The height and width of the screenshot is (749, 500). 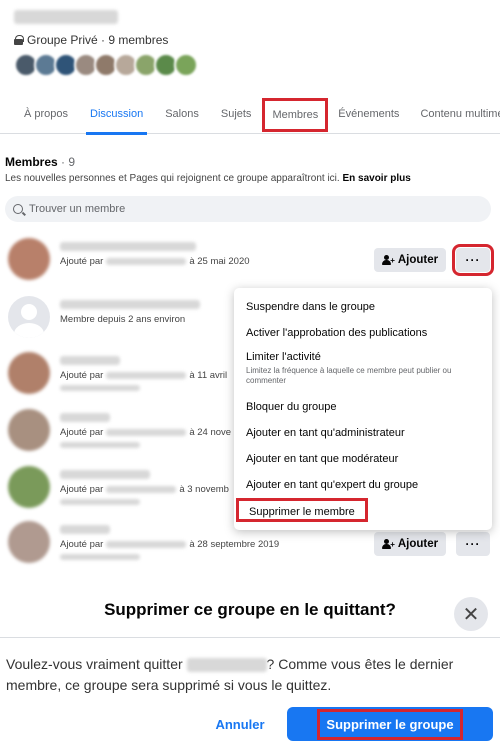 What do you see at coordinates (363, 485) in the screenshot?
I see `menu-item-make-expert: Ajouter en tant qu'expert du groupe` at bounding box center [363, 485].